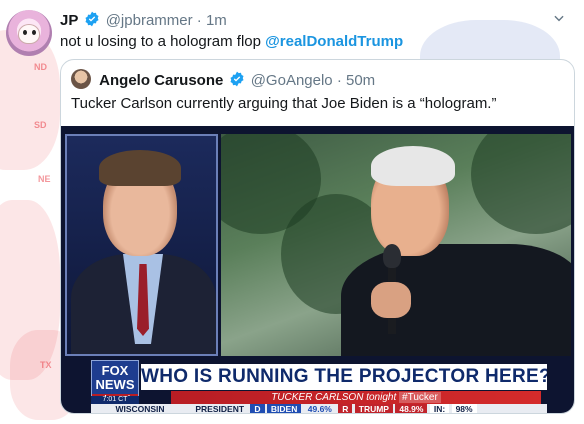  I want to click on speaker-figure-hand, so click(391, 300).